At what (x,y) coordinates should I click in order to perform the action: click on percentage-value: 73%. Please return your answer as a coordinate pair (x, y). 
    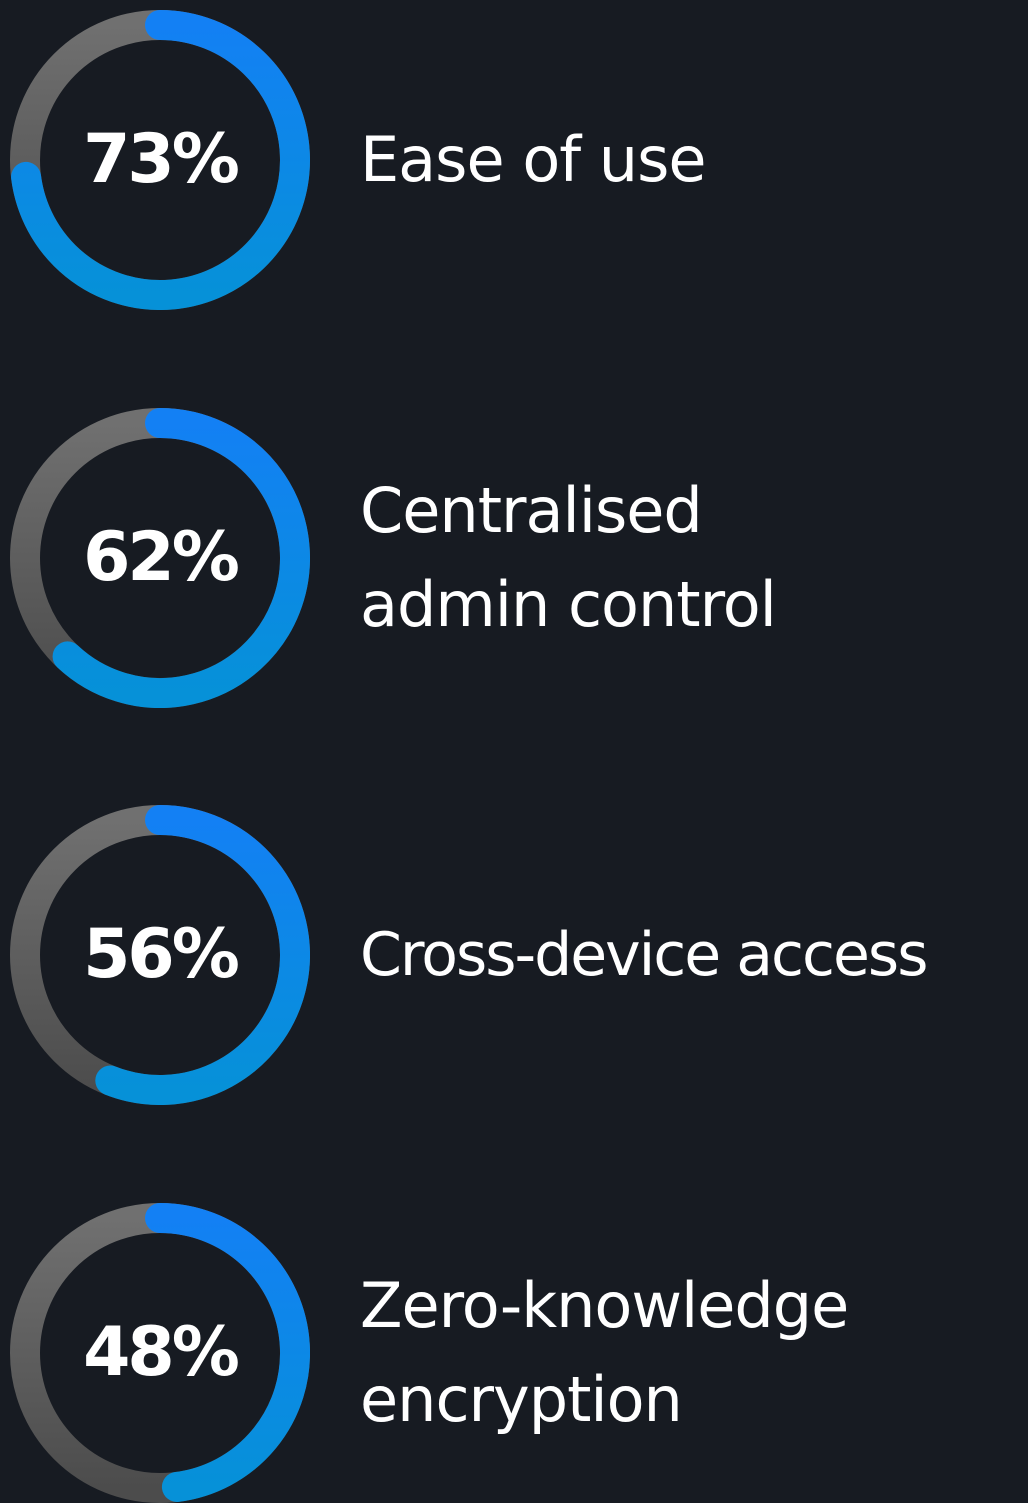
    Looking at the image, I should click on (161, 159).